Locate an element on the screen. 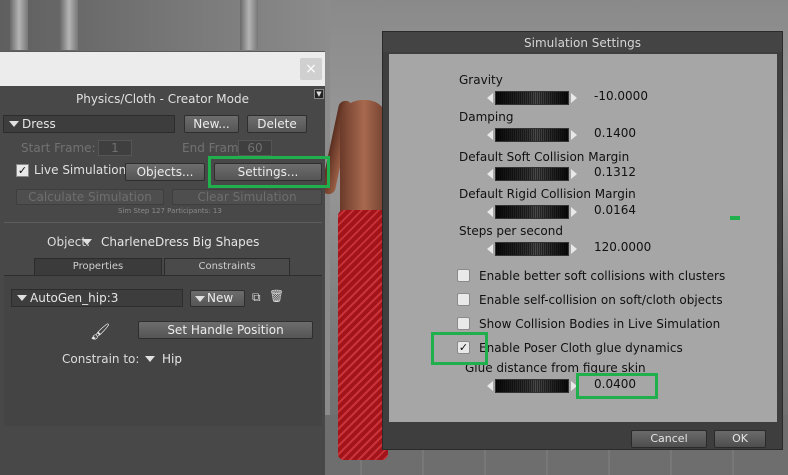 This screenshot has height=475, width=788. steps-per-second-dial is located at coordinates (532, 249).